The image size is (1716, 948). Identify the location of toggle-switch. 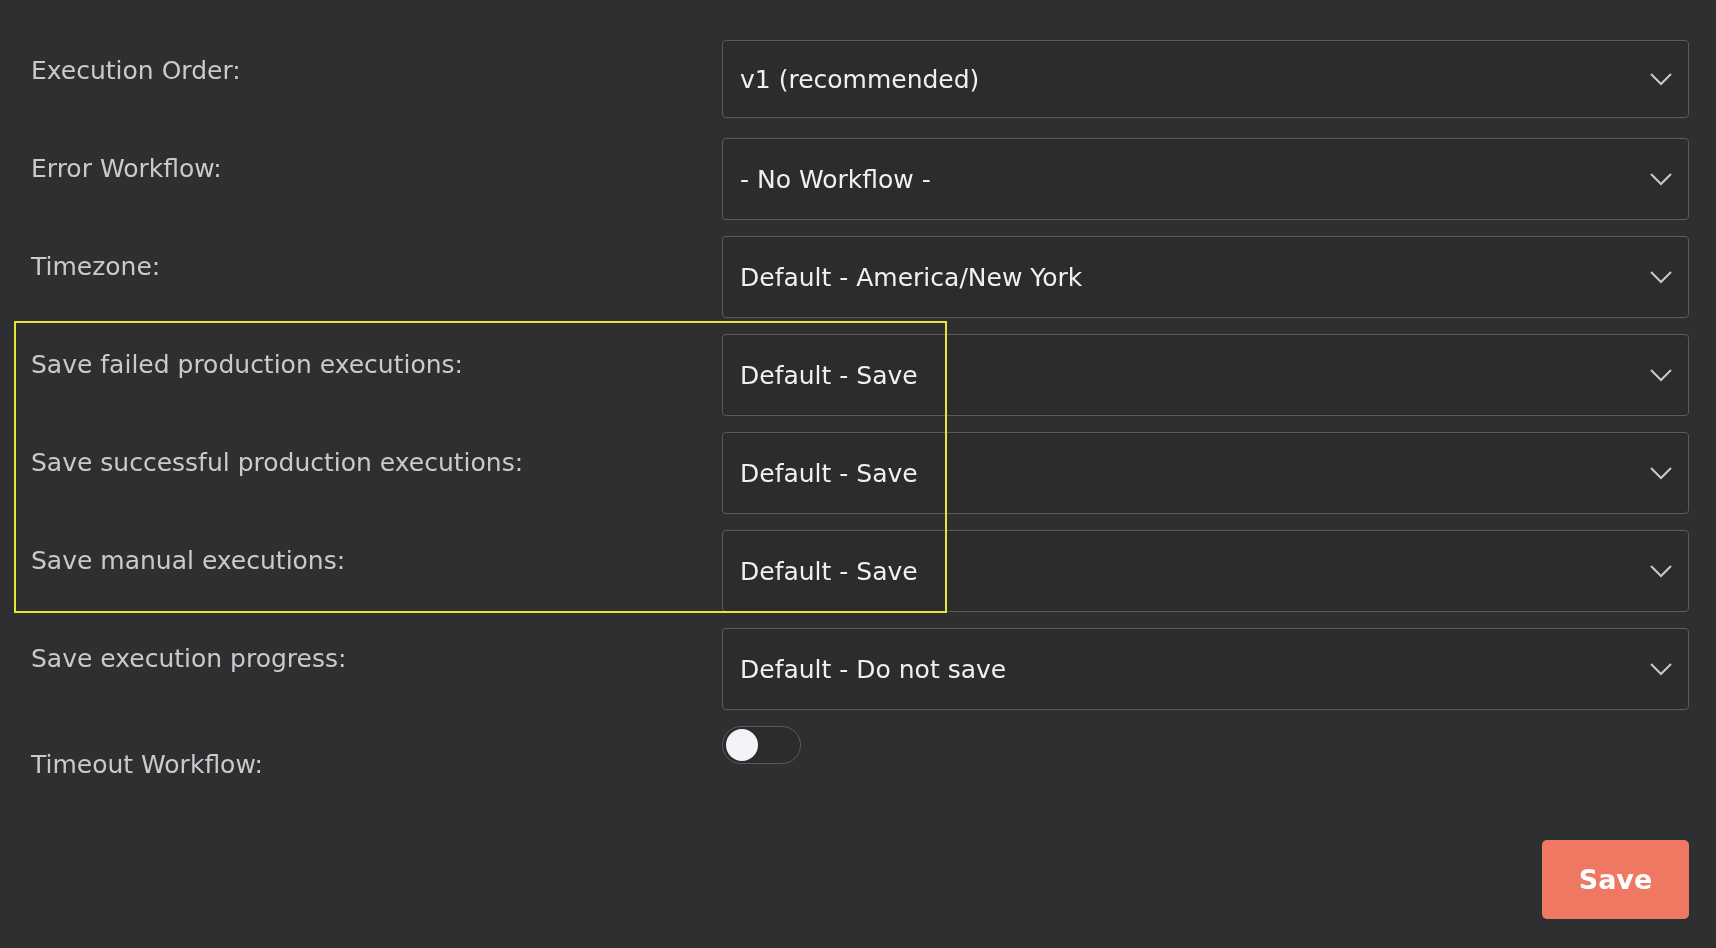
(761, 745).